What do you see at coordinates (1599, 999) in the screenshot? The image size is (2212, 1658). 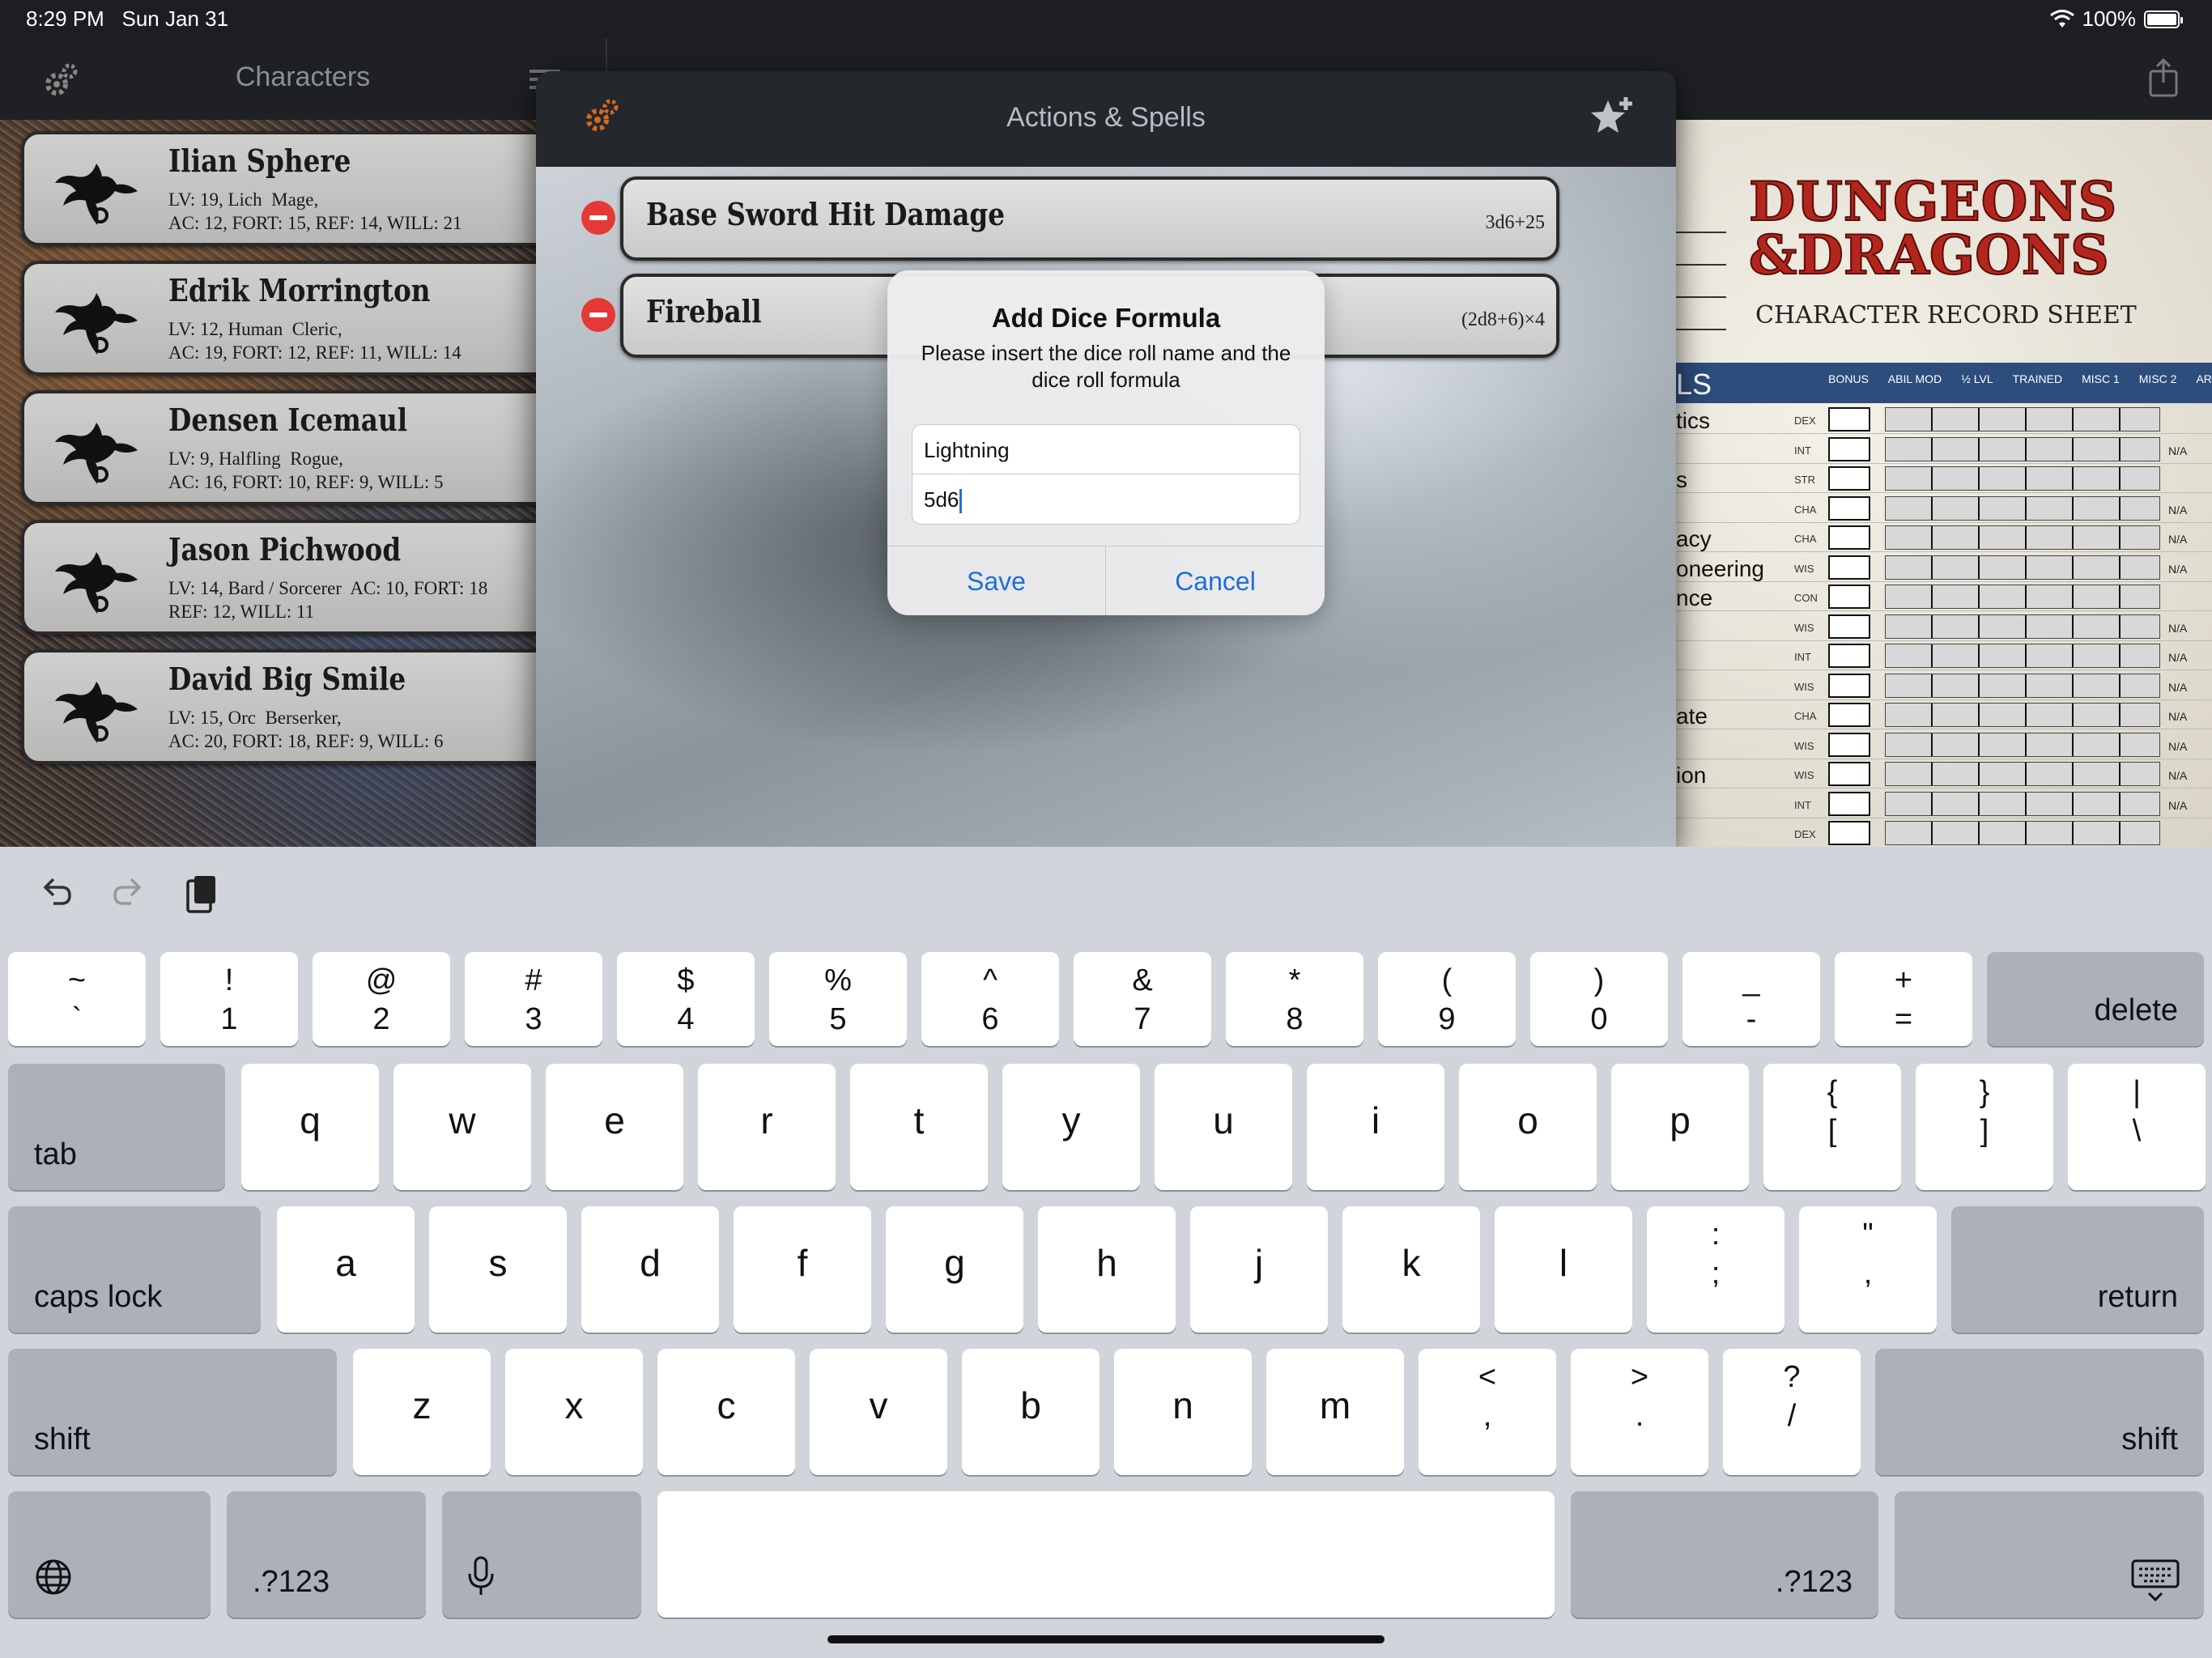 I see `key: ) 0` at bounding box center [1599, 999].